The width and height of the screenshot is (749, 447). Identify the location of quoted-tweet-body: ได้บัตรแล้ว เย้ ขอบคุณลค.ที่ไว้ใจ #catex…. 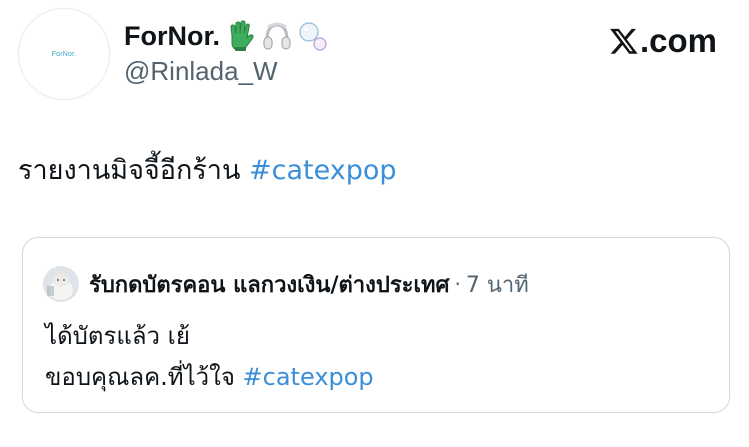
(209, 357).